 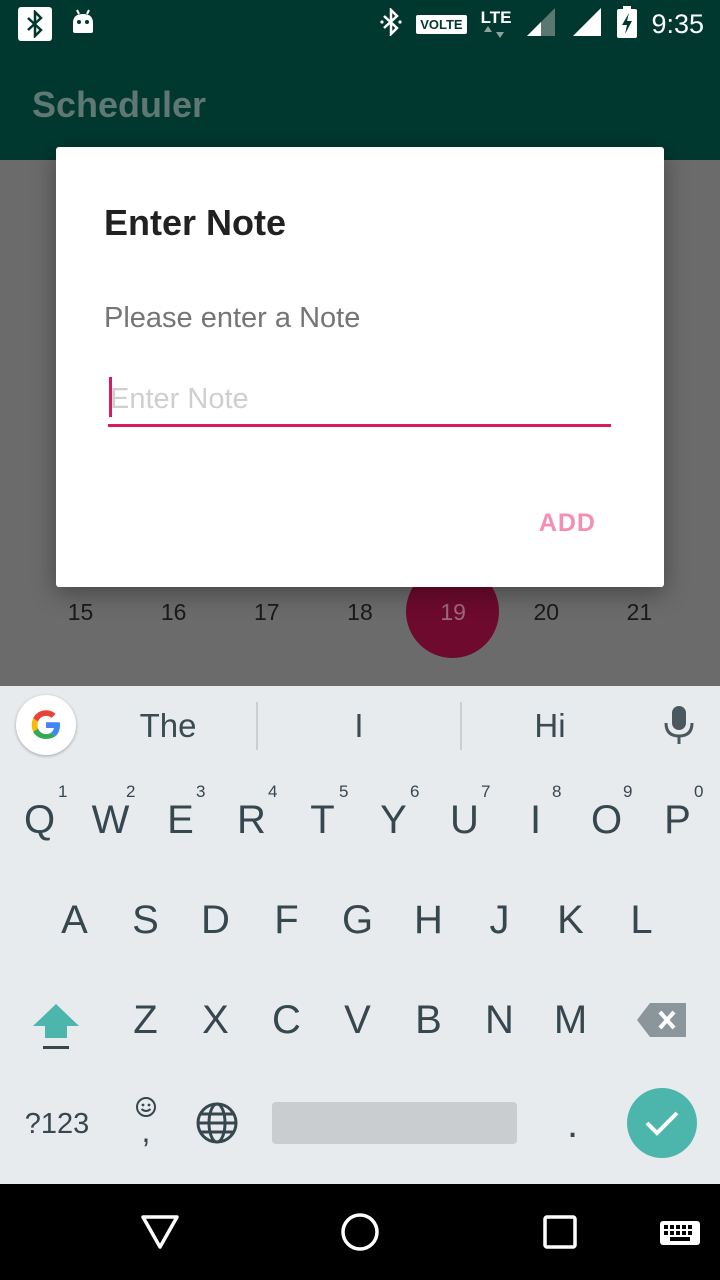 I want to click on suggestion-item: The, so click(x=168, y=726).